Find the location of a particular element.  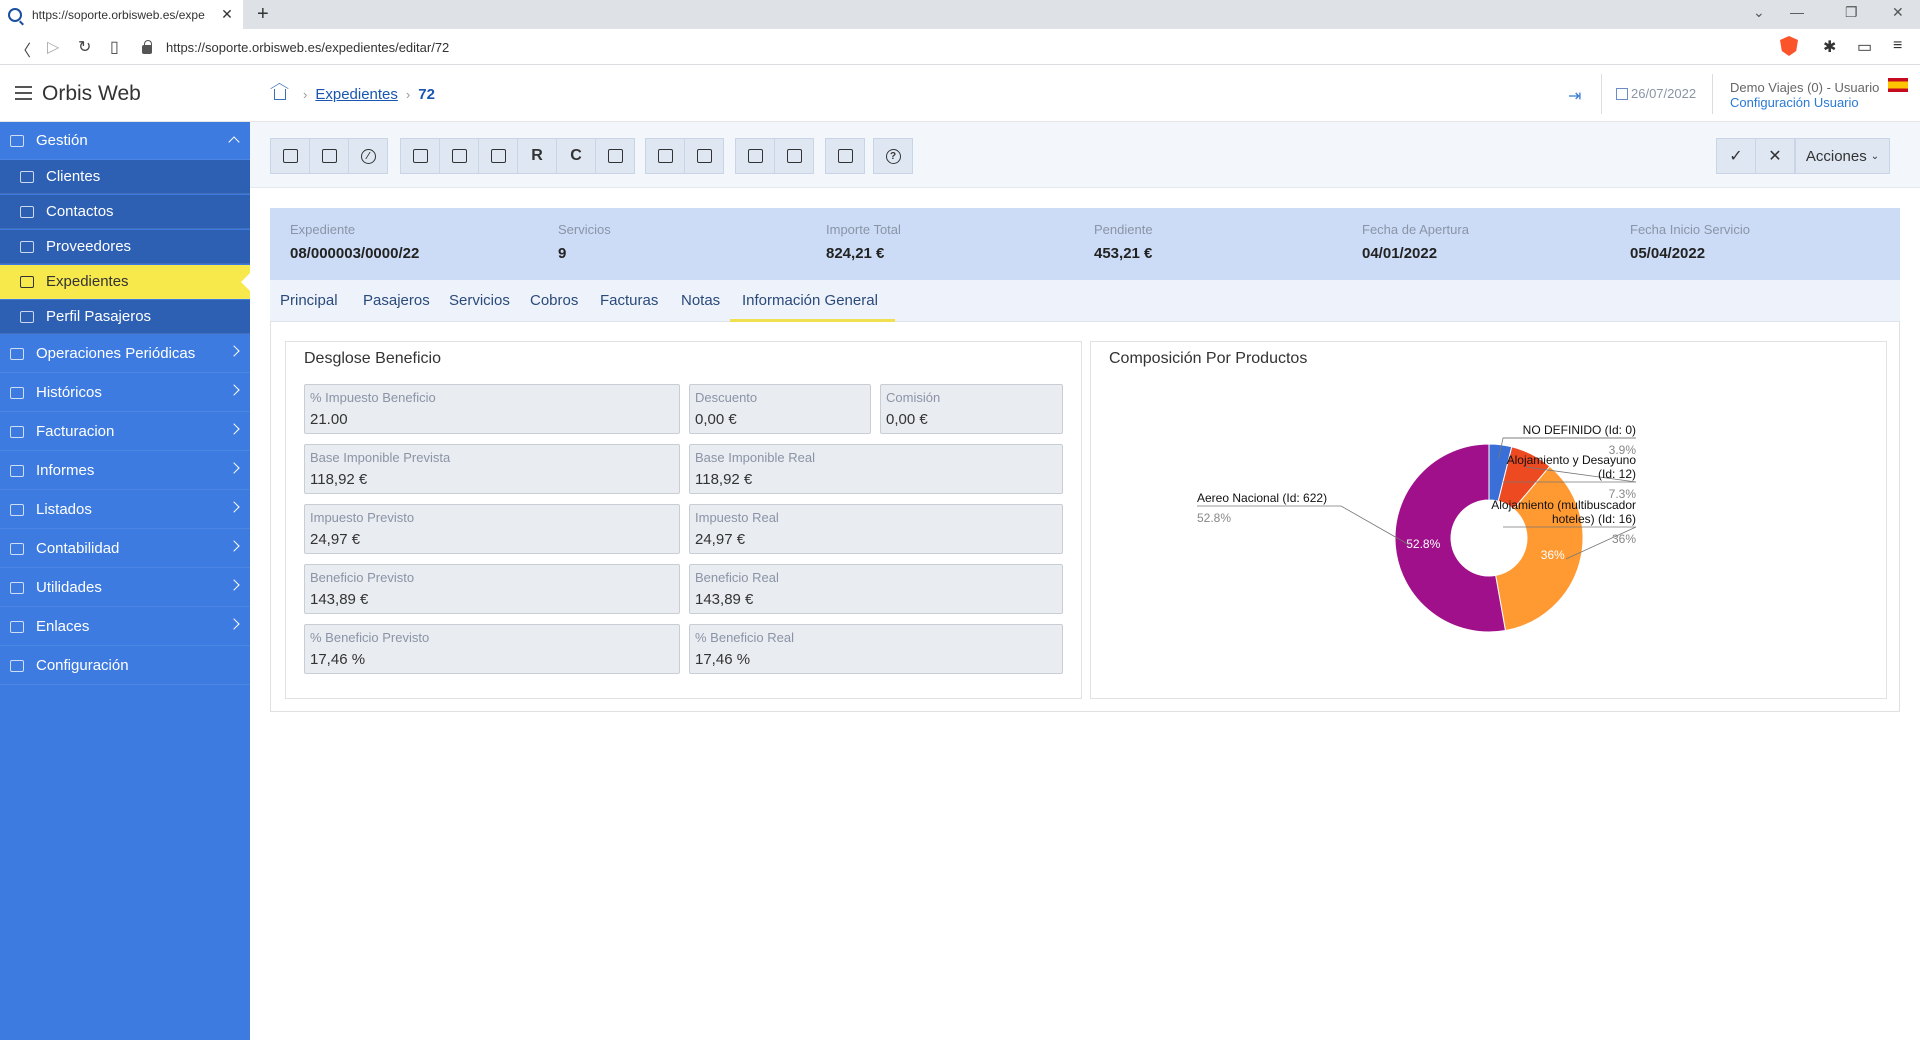

tab-facturas: Facturas is located at coordinates (629, 300).